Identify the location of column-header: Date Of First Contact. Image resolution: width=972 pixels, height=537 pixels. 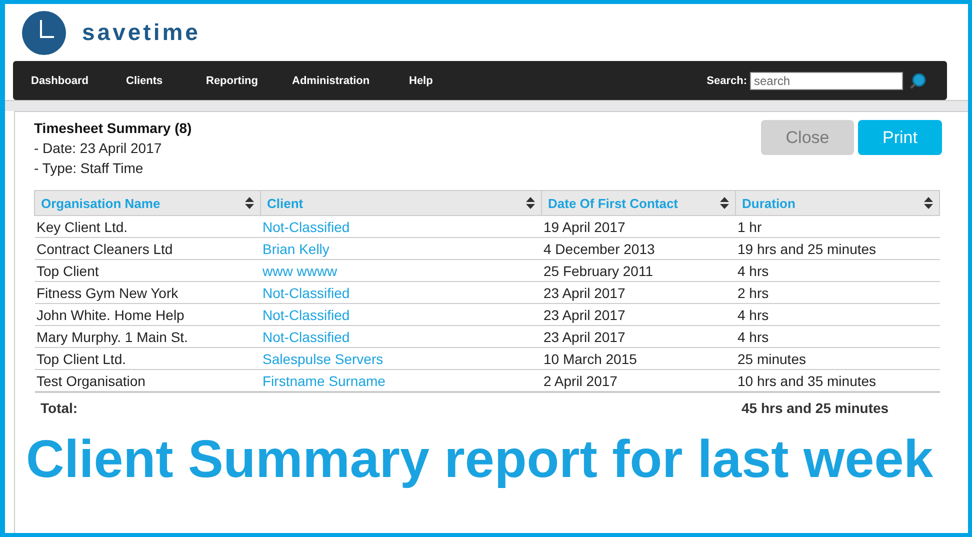
(639, 203).